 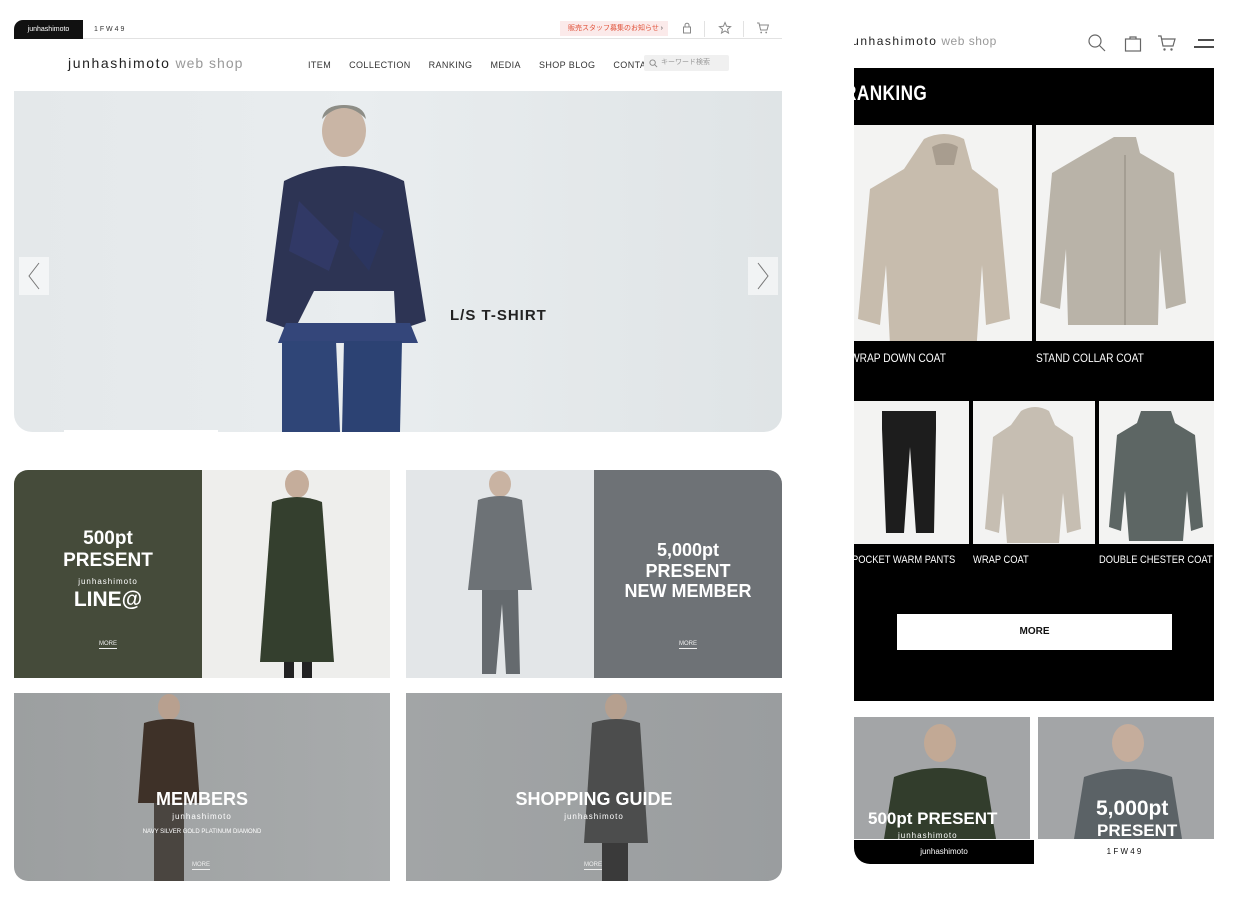 What do you see at coordinates (942, 778) in the screenshot?
I see `mobile-line-present-banner: 500pt PRESENT junhashimoto` at bounding box center [942, 778].